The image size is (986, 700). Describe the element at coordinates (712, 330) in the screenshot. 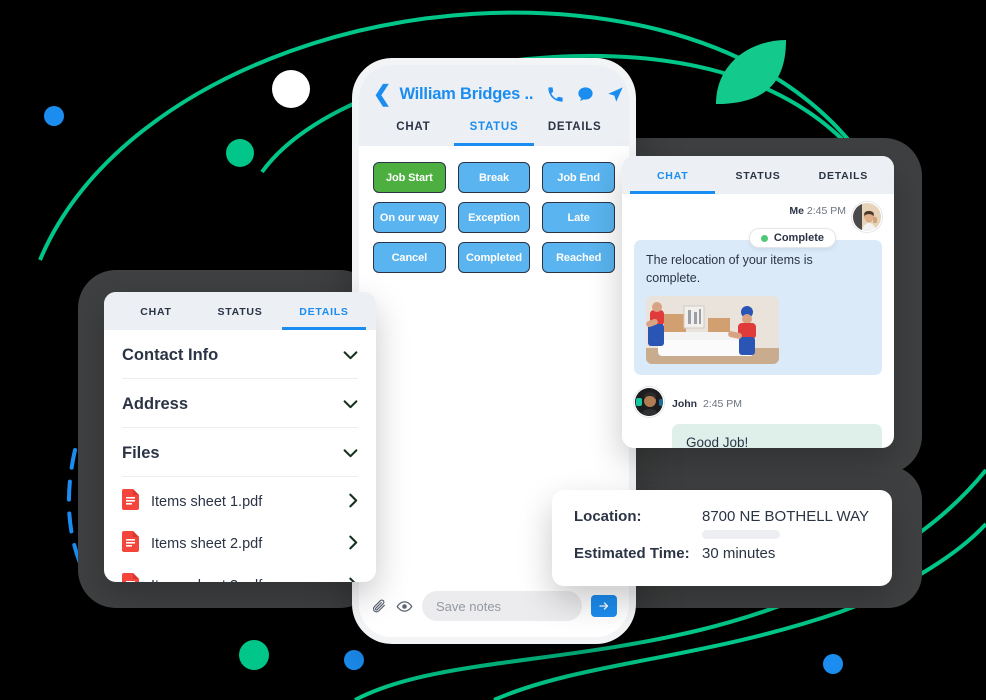

I see `message-attachment-image` at that location.